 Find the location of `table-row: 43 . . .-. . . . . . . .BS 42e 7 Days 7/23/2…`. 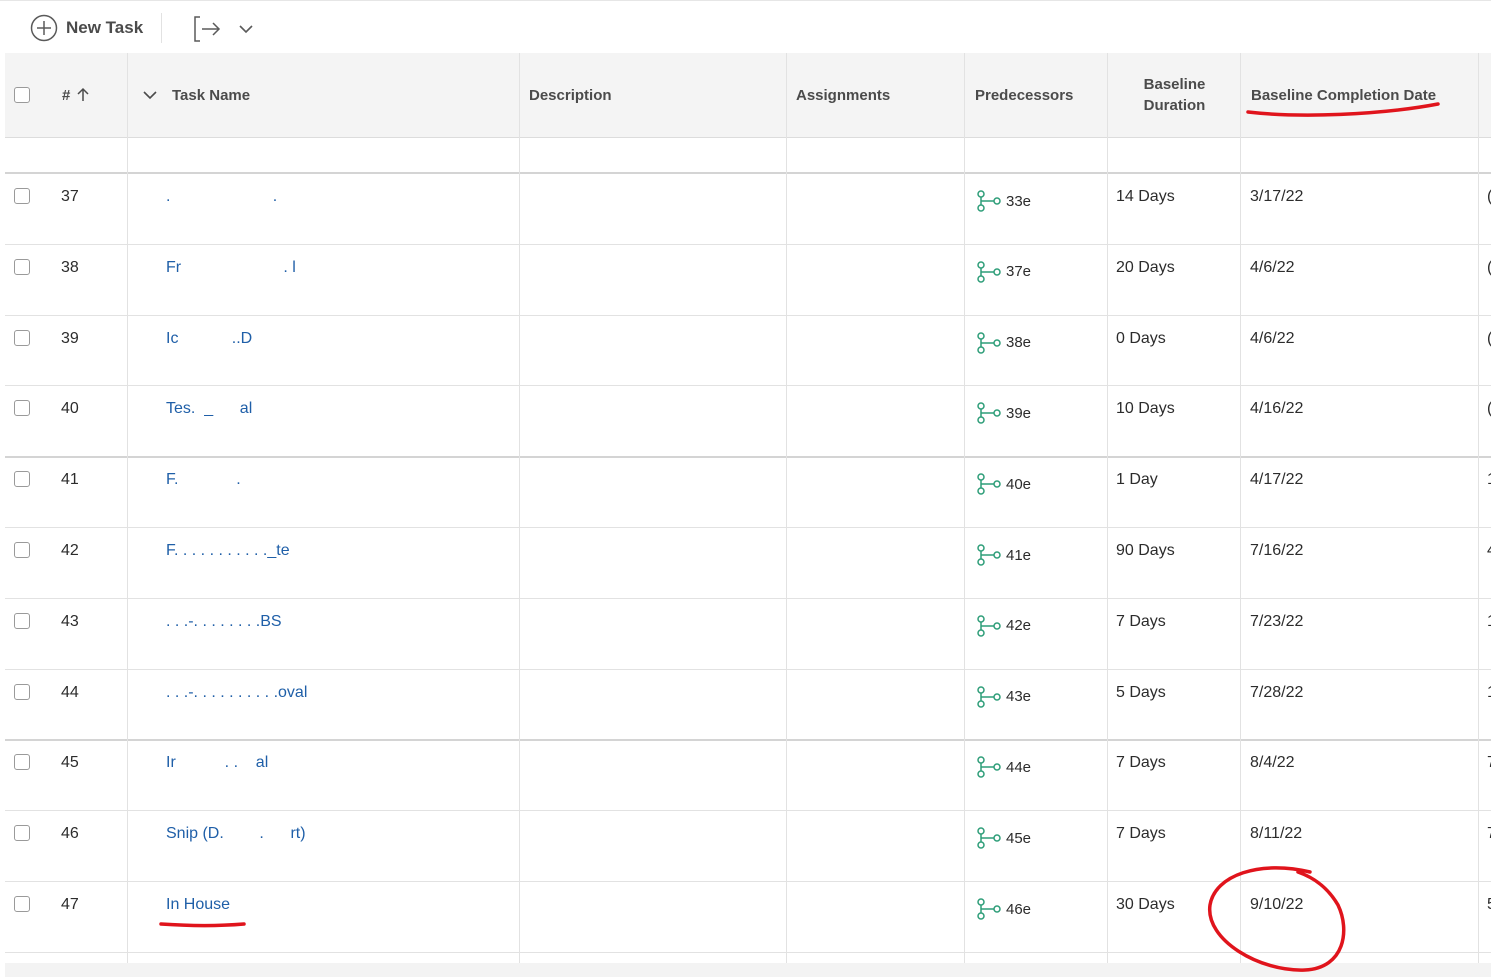

table-row: 43 . . .-. . . . . . . .BS 42e 7 Days 7/23/2… is located at coordinates (748, 634).